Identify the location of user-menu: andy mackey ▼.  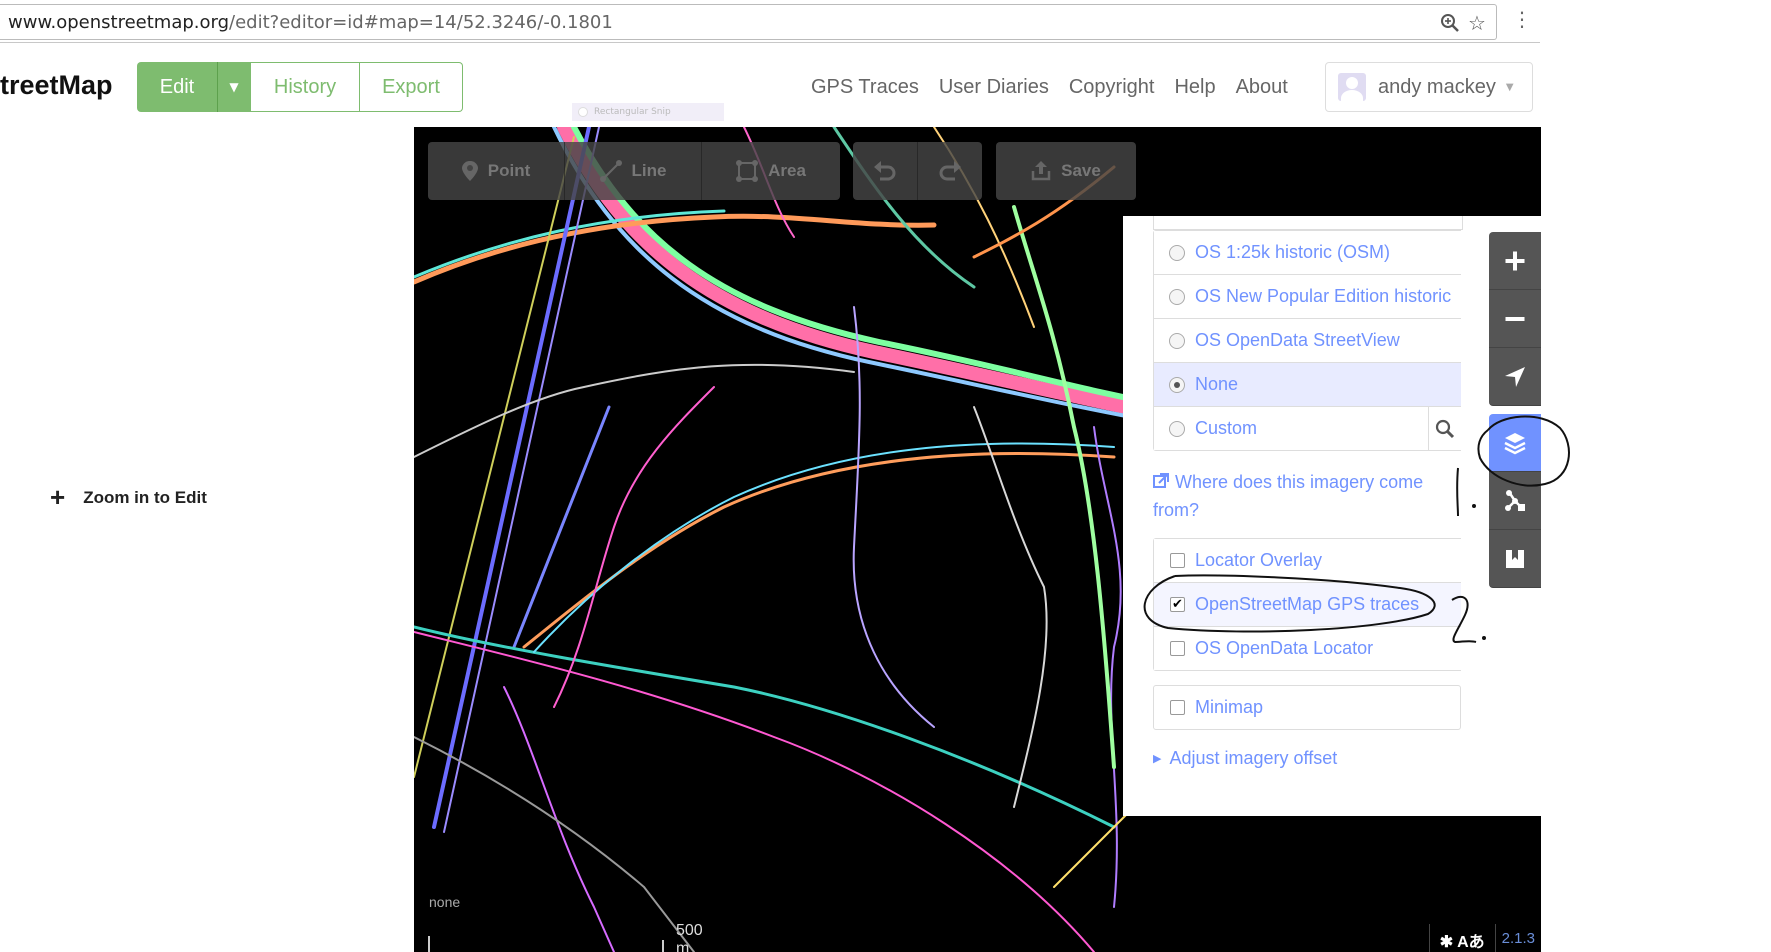
(1429, 87).